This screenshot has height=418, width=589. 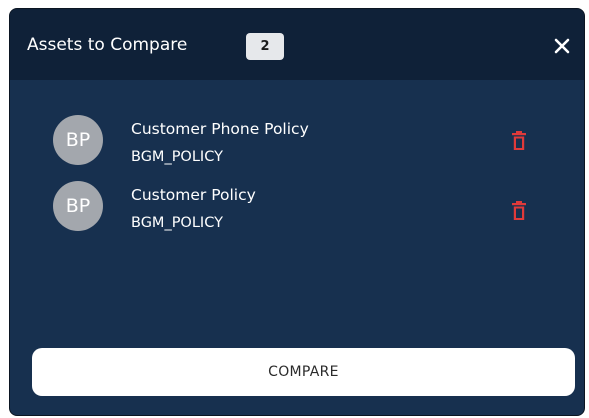 I want to click on asset-name: Customer Policy, so click(x=193, y=195).